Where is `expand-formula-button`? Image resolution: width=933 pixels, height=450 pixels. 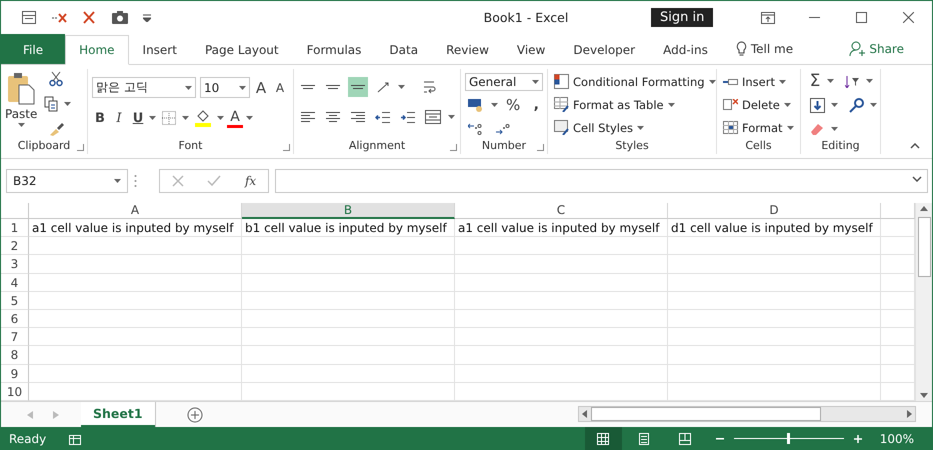
expand-formula-button is located at coordinates (917, 179).